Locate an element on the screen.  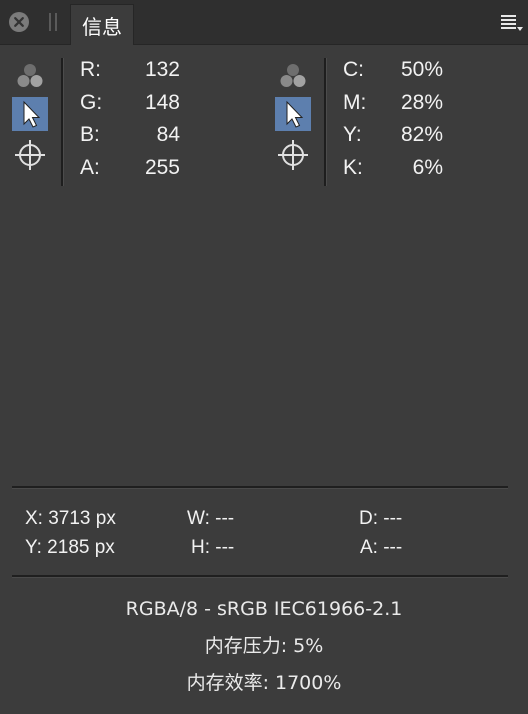
channel-value: 82% is located at coordinates (421, 134).